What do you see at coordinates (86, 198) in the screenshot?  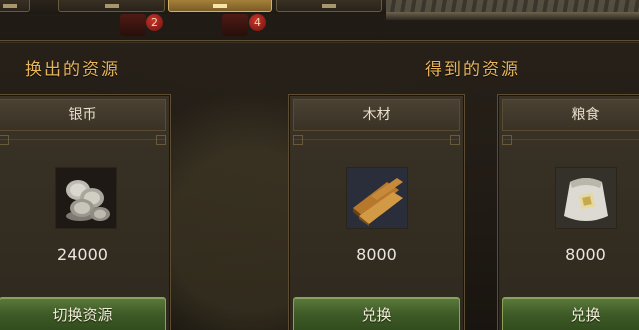 I see `silver-coins-icon` at bounding box center [86, 198].